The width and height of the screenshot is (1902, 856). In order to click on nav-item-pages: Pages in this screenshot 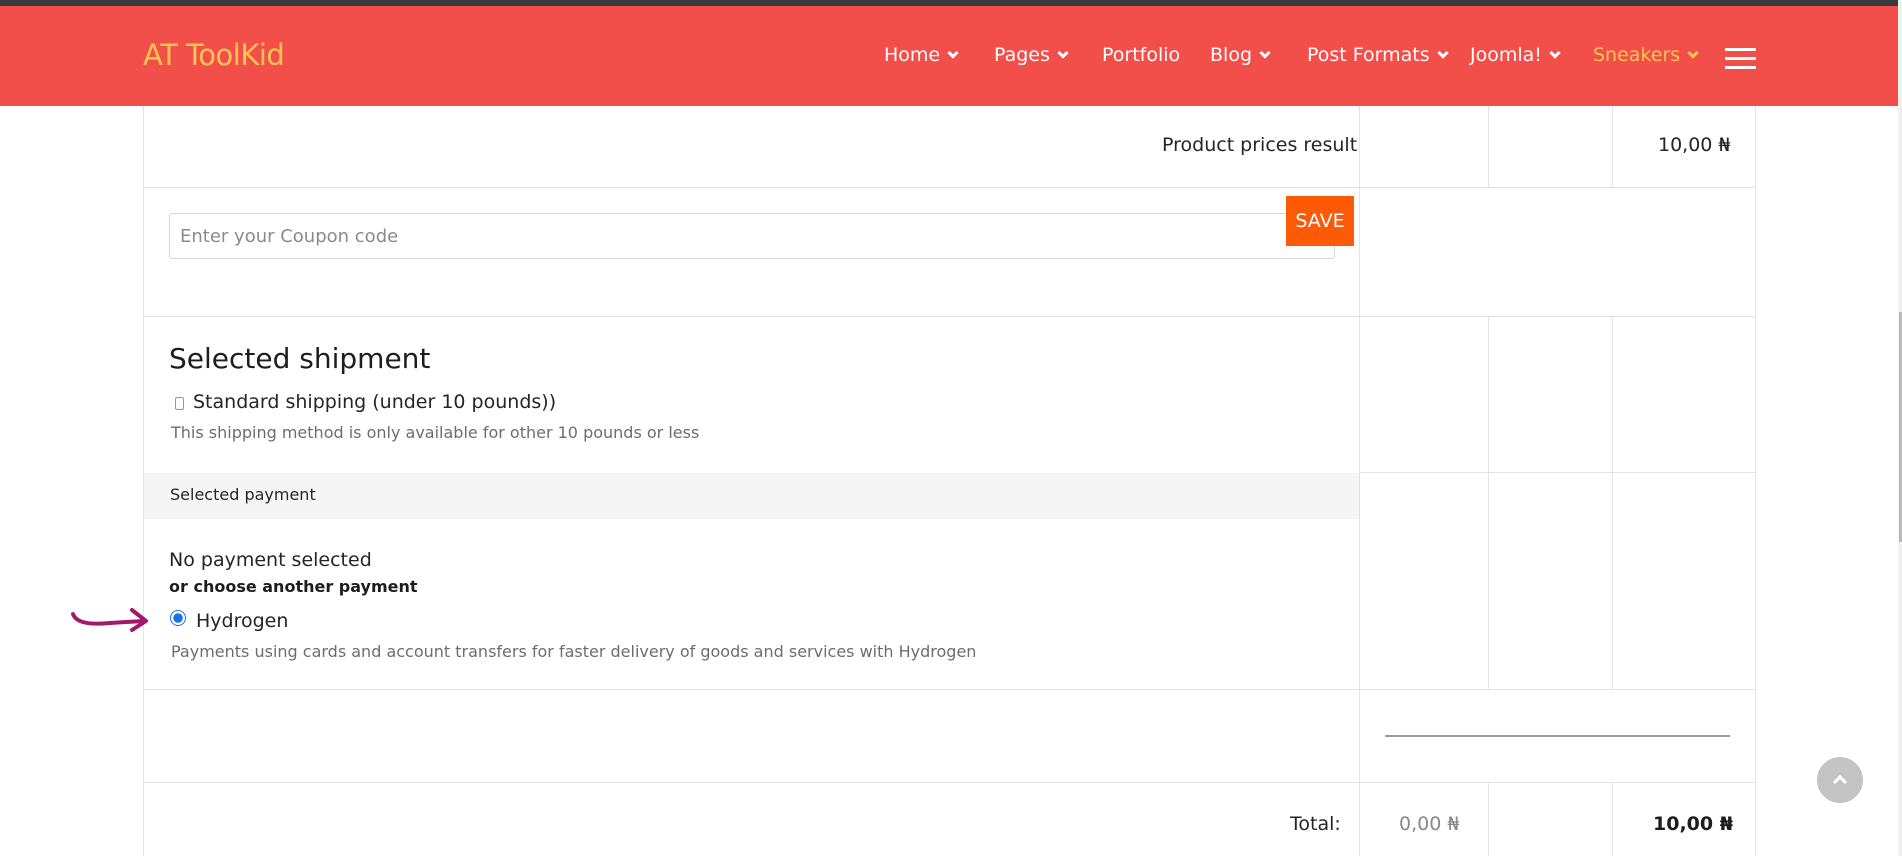, I will do `click(1031, 55)`.